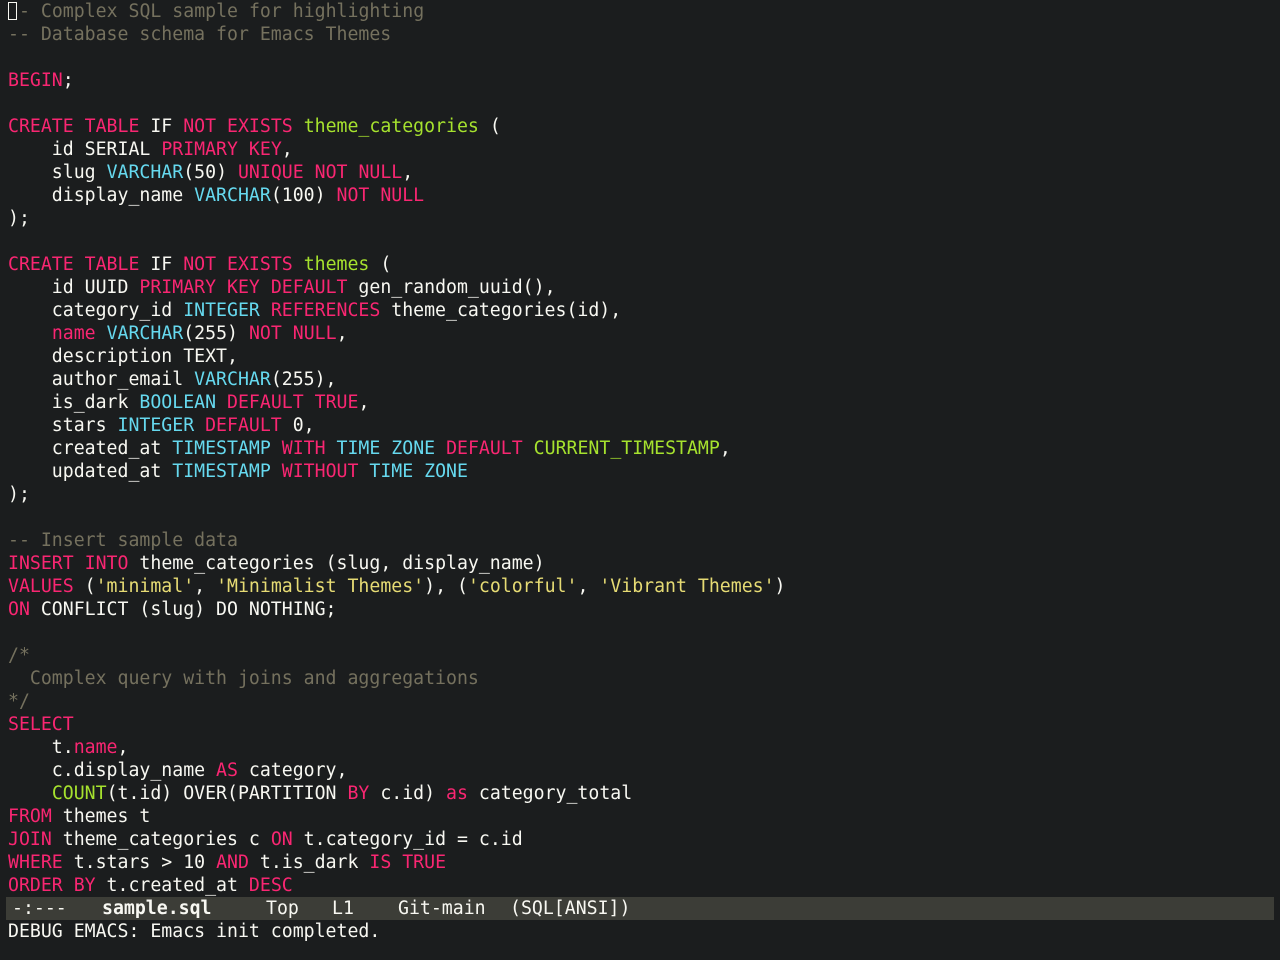  I want to click on code-line: -- Database schema for Emacs Themes, so click(641, 34).